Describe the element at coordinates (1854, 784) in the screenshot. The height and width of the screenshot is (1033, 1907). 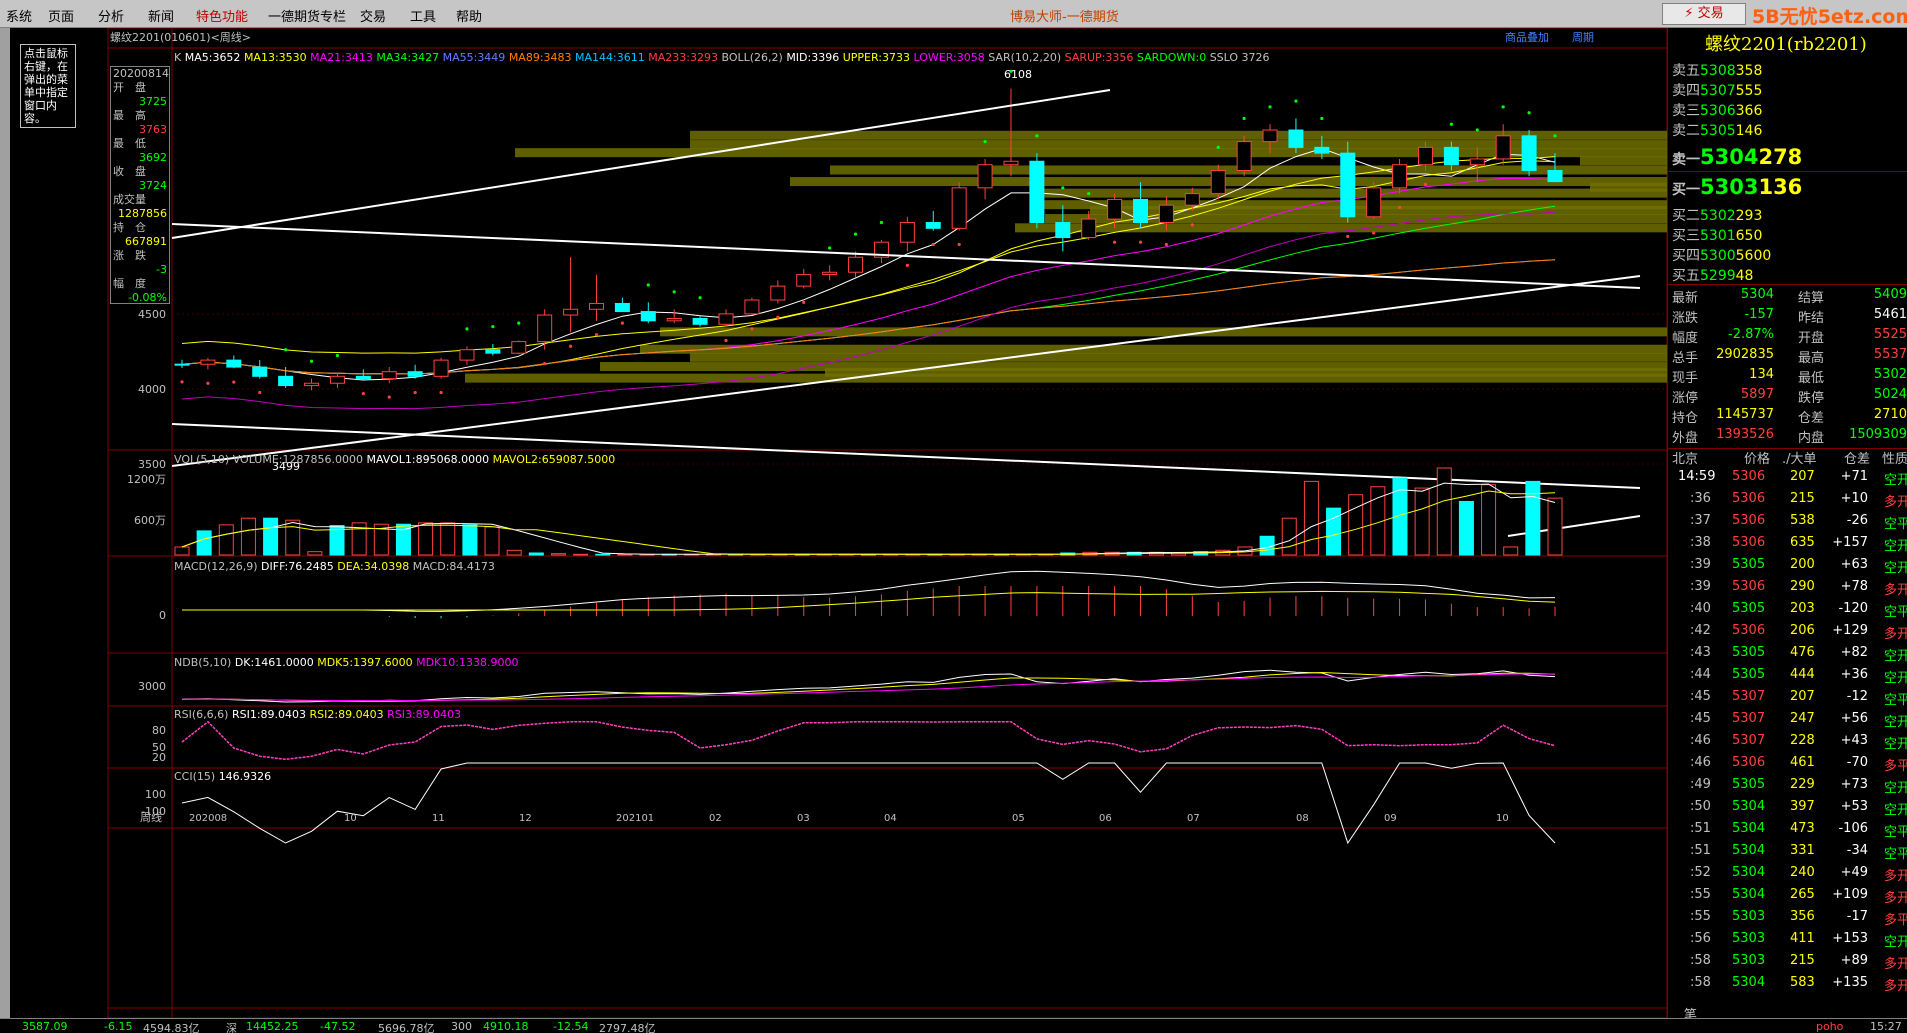
I see `cell: +73` at that location.